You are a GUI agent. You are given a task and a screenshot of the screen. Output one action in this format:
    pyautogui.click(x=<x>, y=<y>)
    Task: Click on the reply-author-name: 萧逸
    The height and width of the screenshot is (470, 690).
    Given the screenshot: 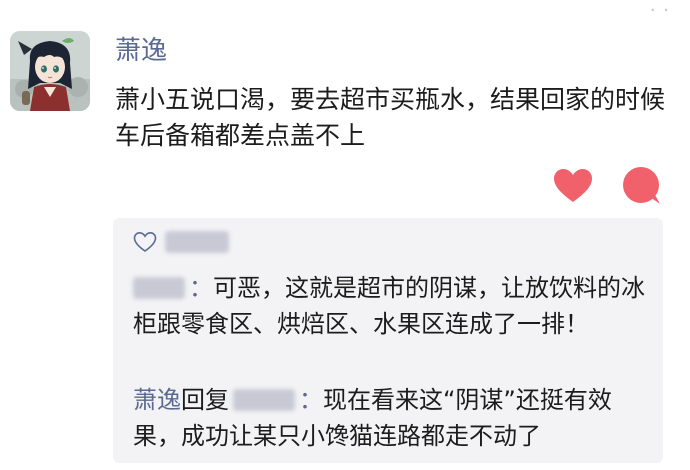 What is the action you would take?
    pyautogui.click(x=157, y=400)
    